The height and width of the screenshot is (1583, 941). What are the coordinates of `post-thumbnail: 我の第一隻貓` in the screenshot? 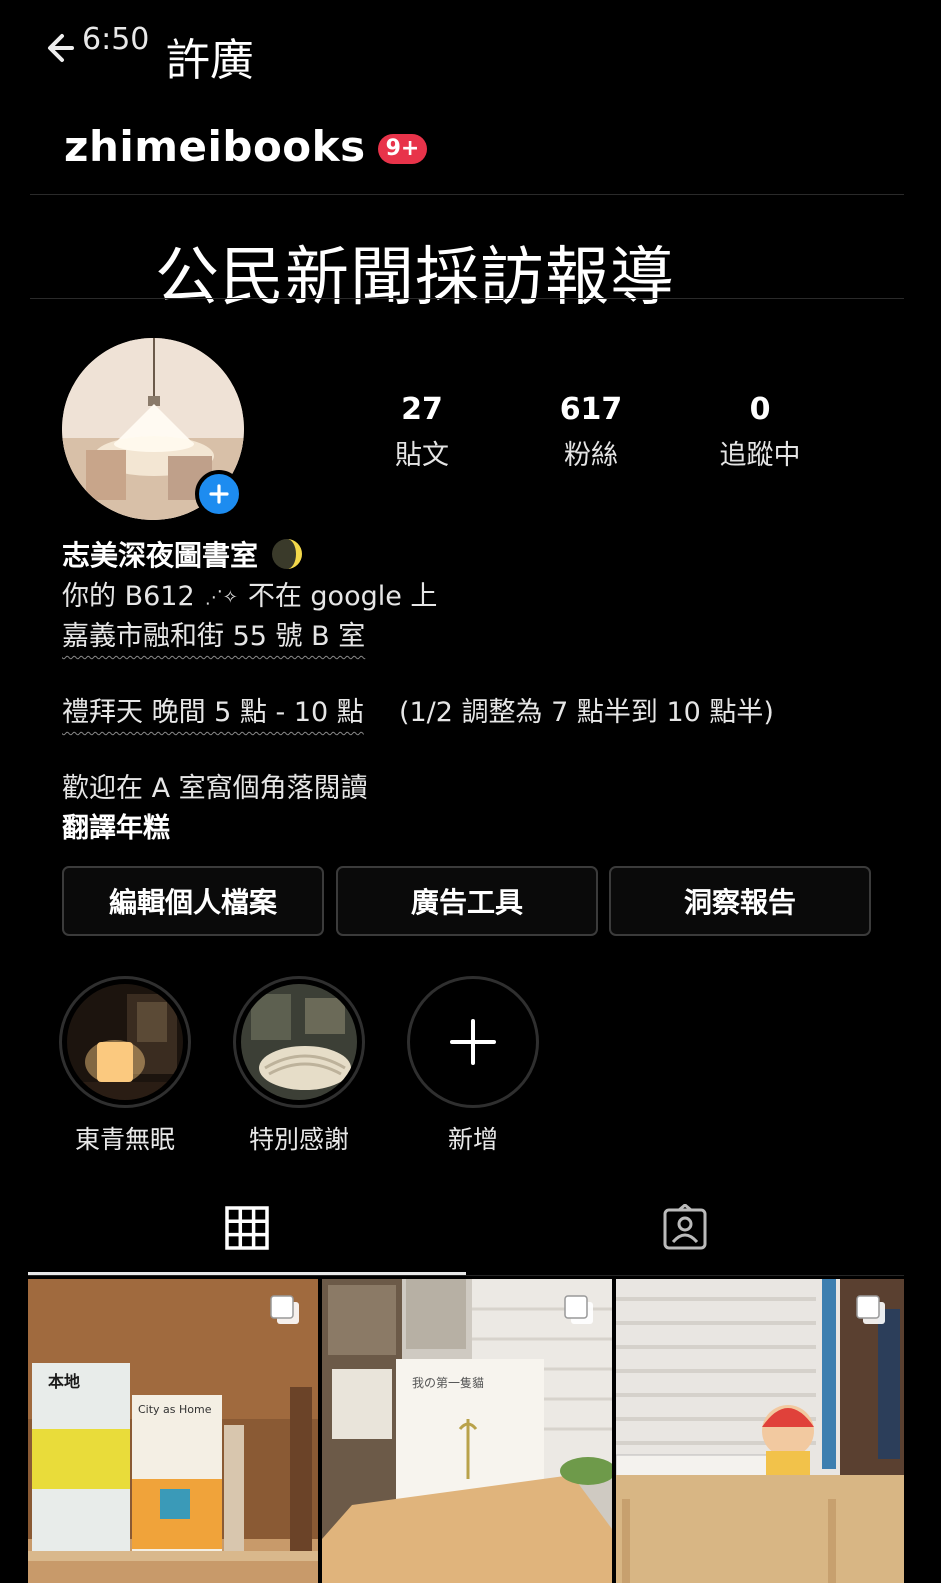 It's located at (467, 1431).